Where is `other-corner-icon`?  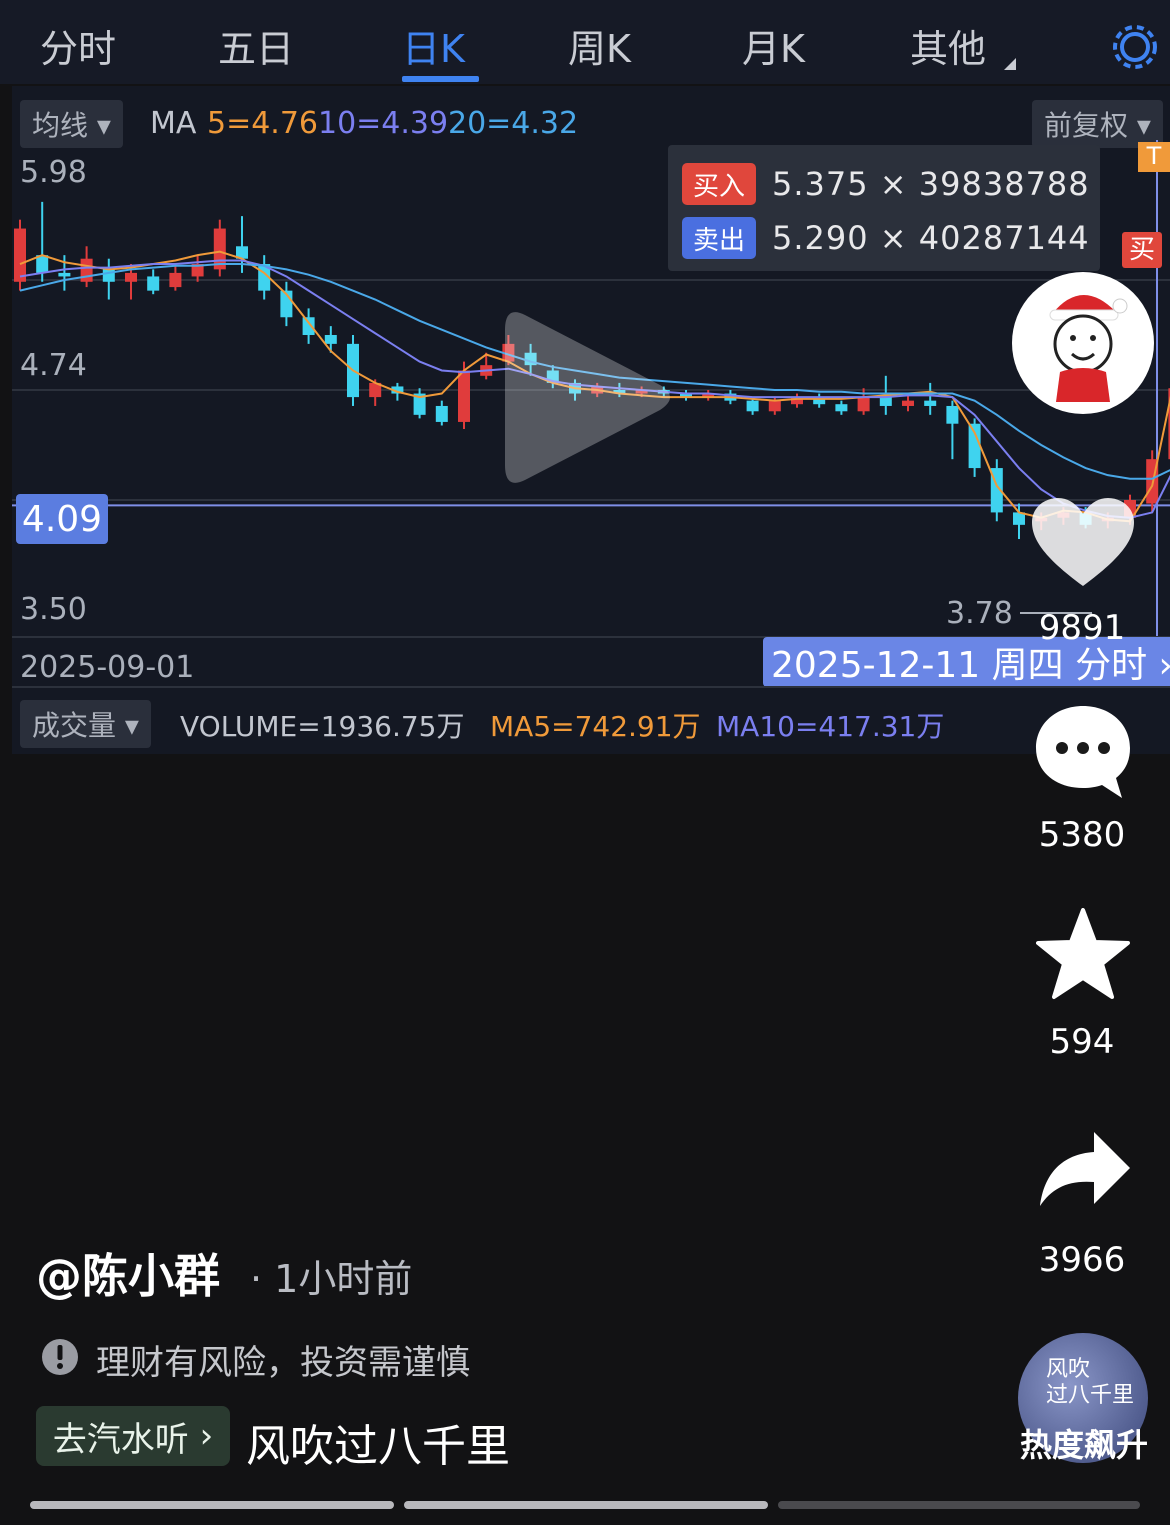
other-corner-icon is located at coordinates (1010, 64).